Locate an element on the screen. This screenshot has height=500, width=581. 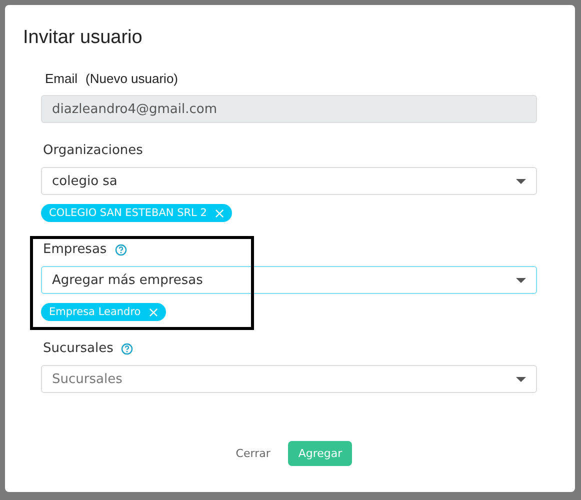
field-label: Empresas is located at coordinates (75, 249).